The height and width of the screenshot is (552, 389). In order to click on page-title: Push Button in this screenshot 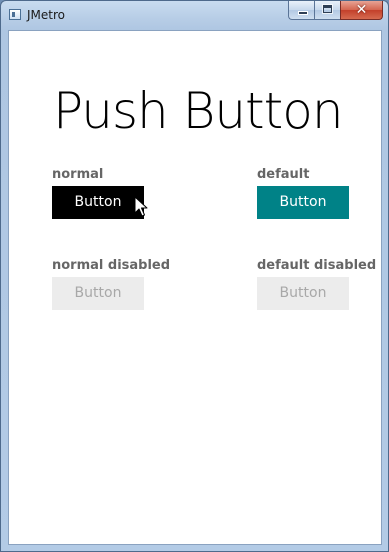, I will do `click(198, 111)`.